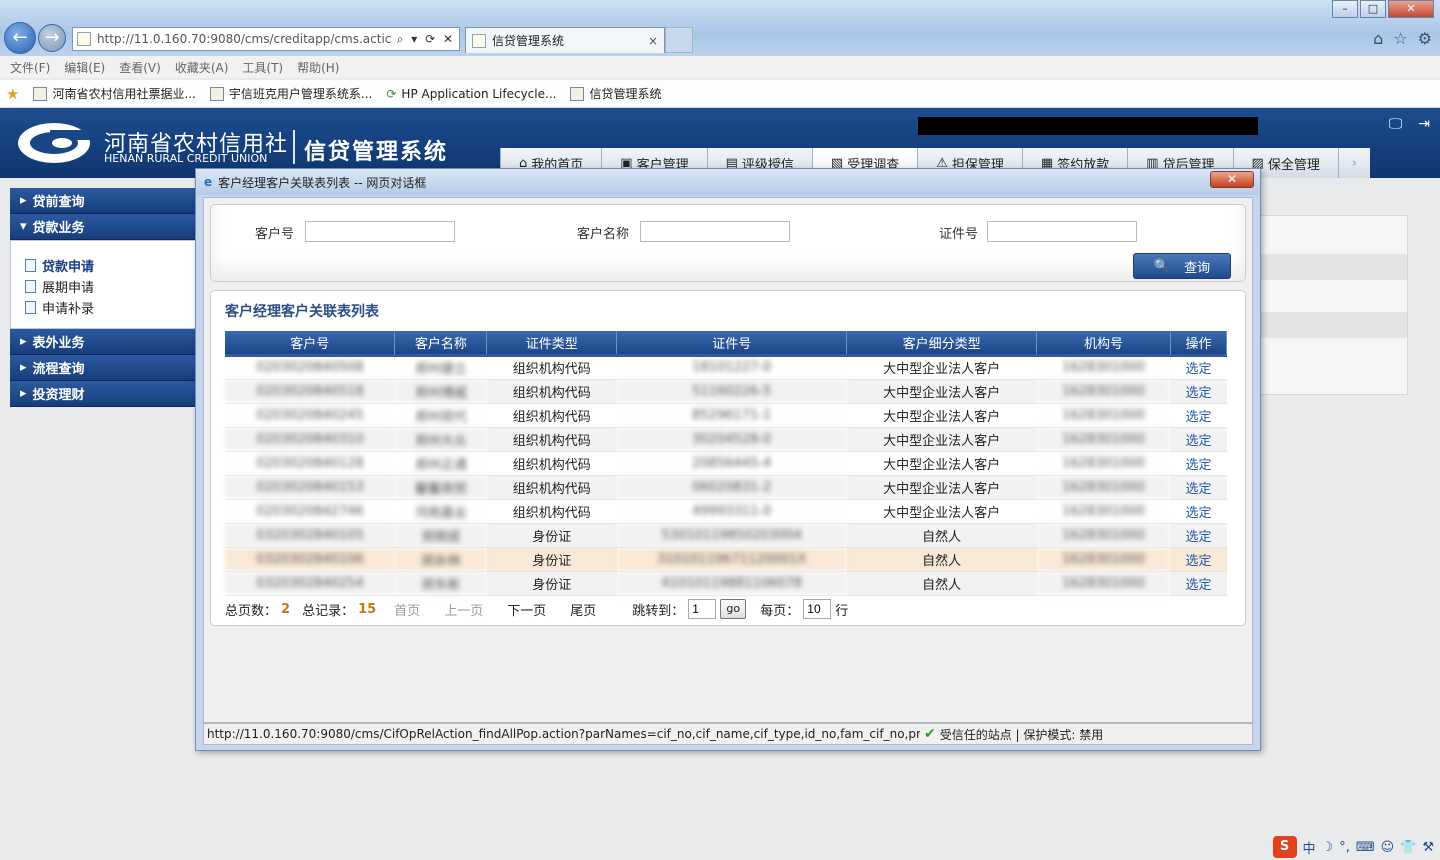 Image resolution: width=1440 pixels, height=860 pixels. What do you see at coordinates (679, 40) in the screenshot?
I see `new-tab-button` at bounding box center [679, 40].